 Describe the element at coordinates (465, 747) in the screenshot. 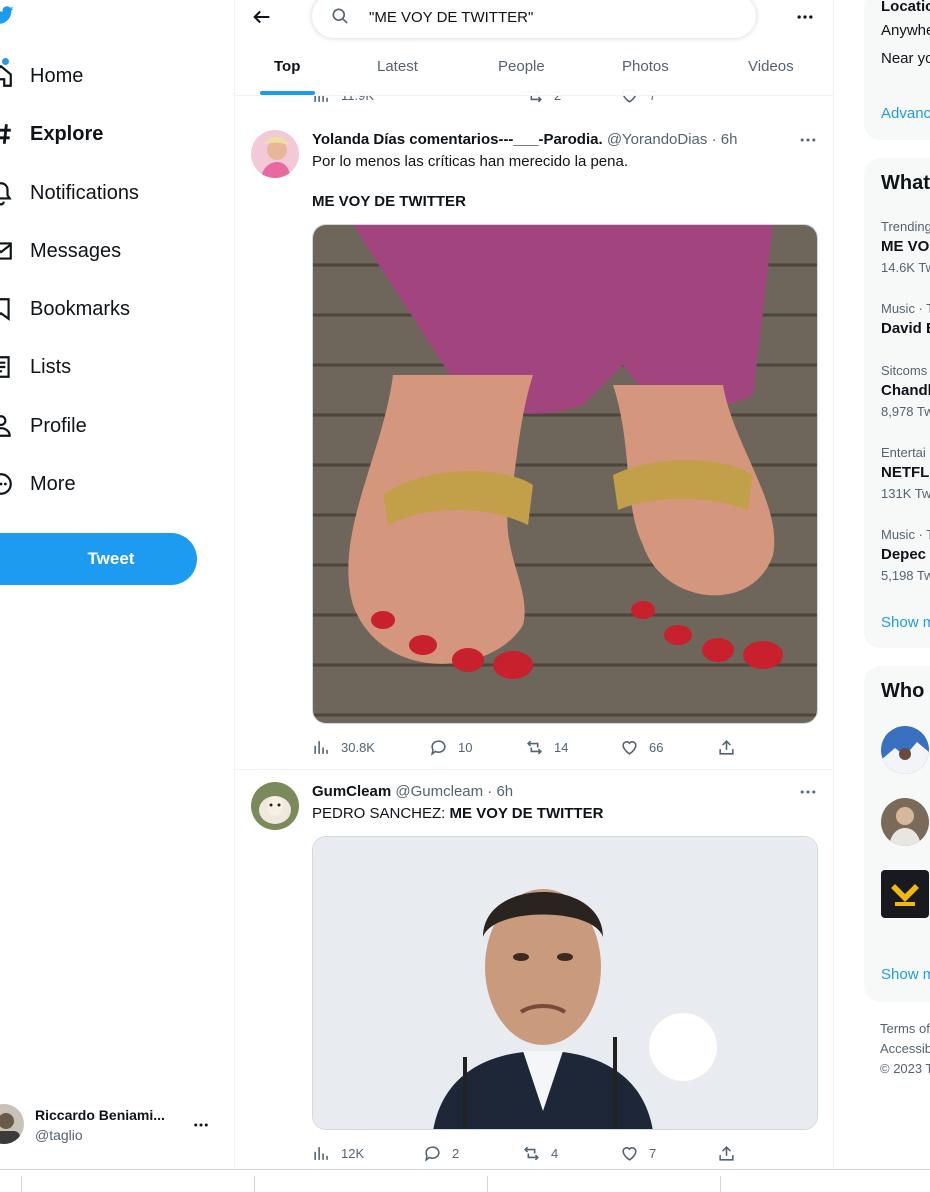

I see `reply-count: 10` at that location.